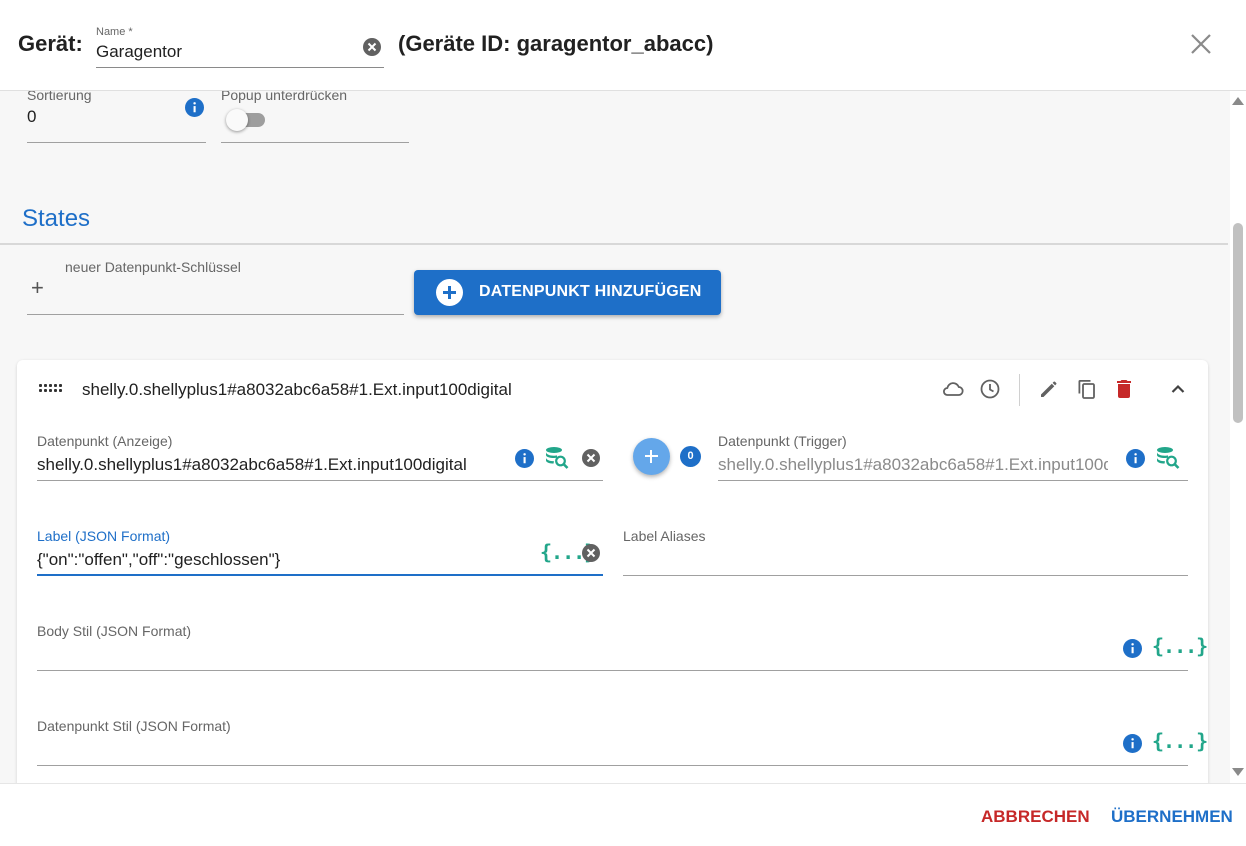 Image resolution: width=1246 pixels, height=846 pixels. What do you see at coordinates (237, 120) in the screenshot?
I see `toggle-thumb` at bounding box center [237, 120].